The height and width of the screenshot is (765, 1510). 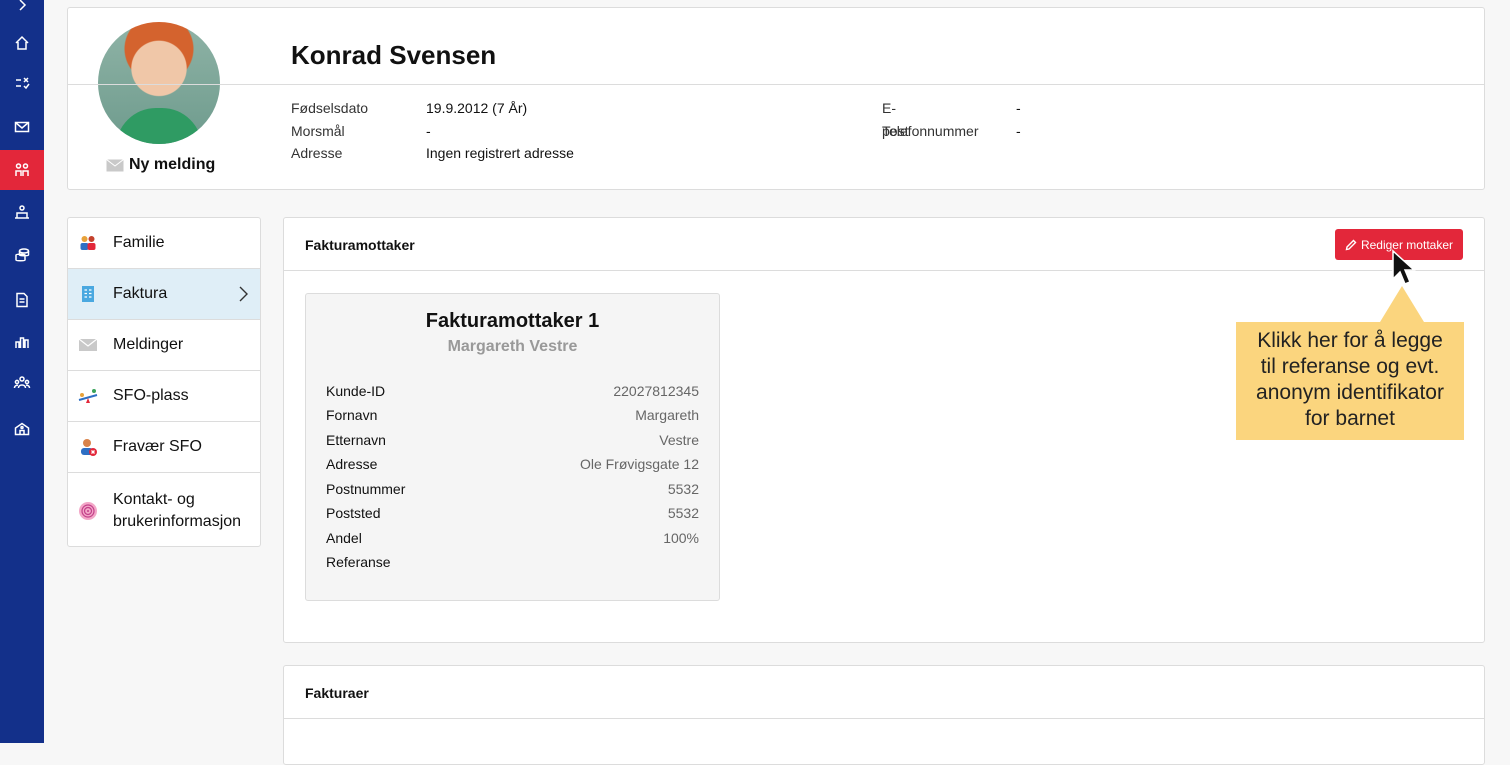 I want to click on fingerprint-icon, so click(x=88, y=511).